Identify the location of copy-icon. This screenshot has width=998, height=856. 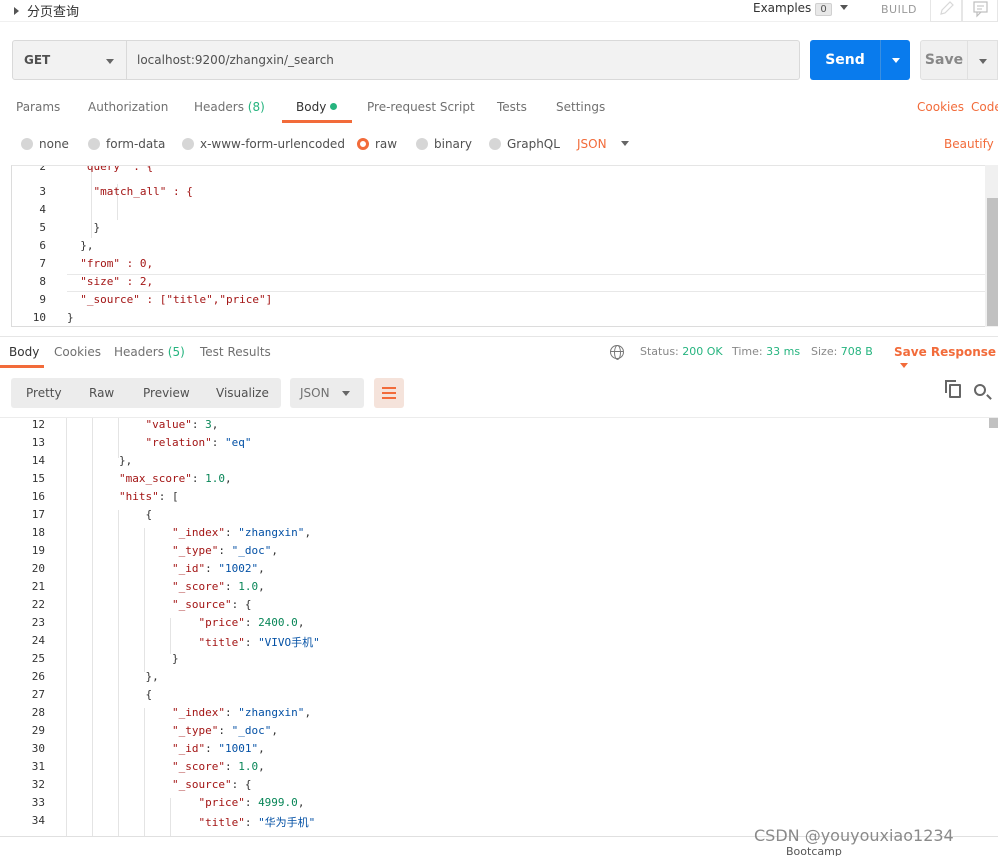
(953, 389).